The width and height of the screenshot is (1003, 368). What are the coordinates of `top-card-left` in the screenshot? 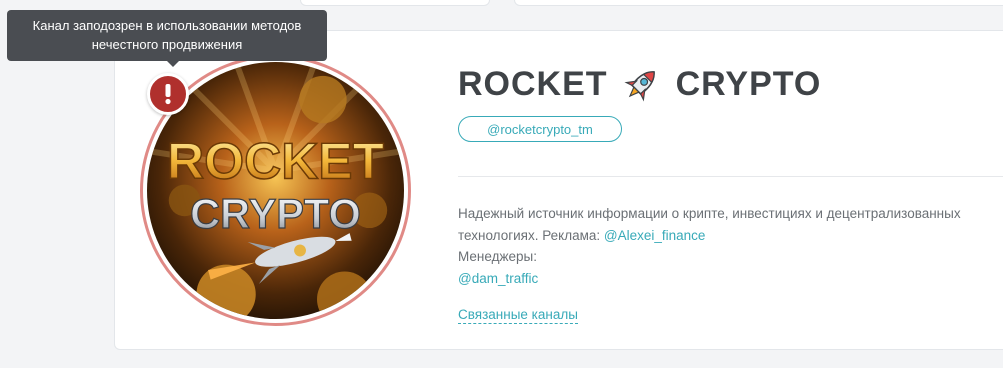 It's located at (395, 3).